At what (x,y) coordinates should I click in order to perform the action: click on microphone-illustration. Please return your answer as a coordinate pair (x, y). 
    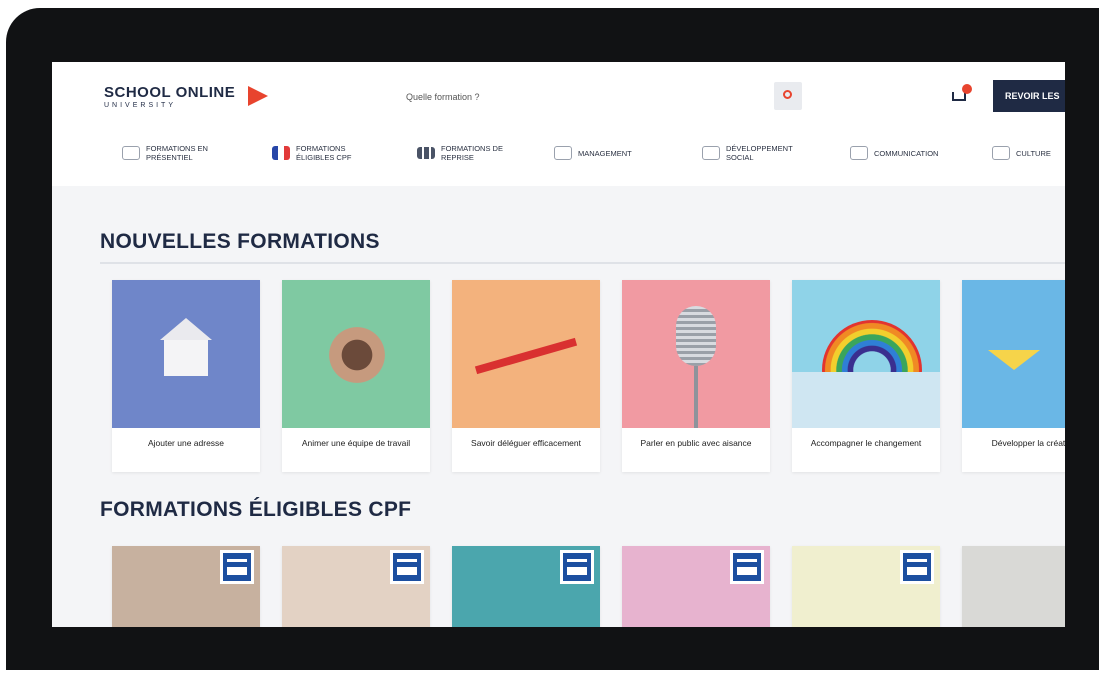
    Looking at the image, I should click on (696, 336).